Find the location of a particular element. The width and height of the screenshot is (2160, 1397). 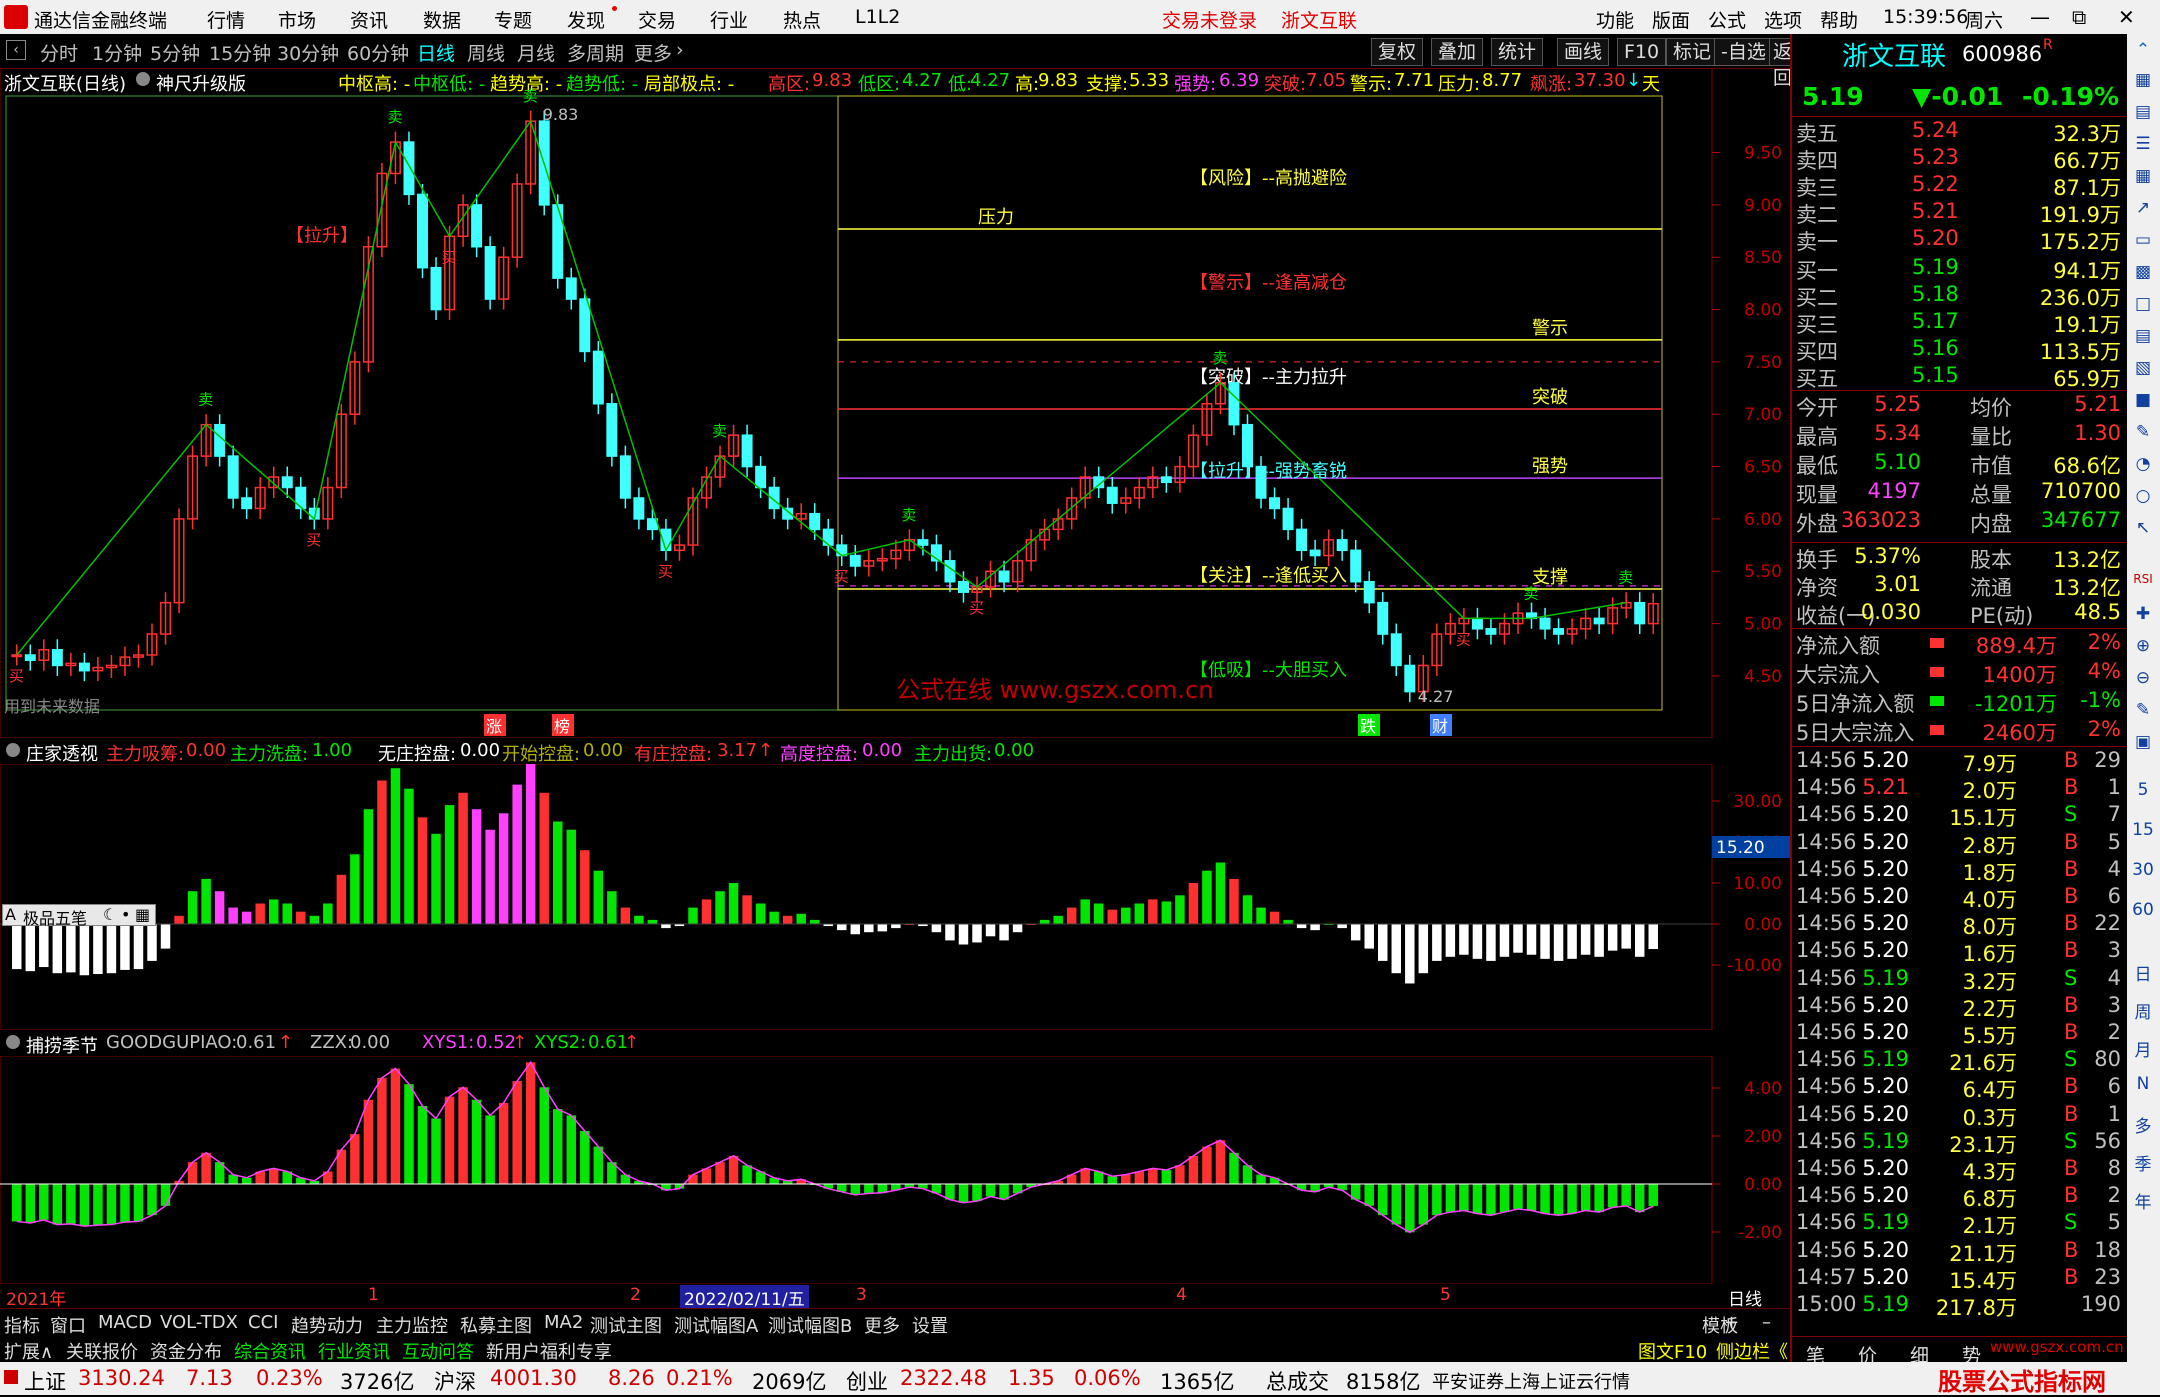

tick-row: 14:56 5.20 0.3万 B 1 is located at coordinates (1959, 1116).